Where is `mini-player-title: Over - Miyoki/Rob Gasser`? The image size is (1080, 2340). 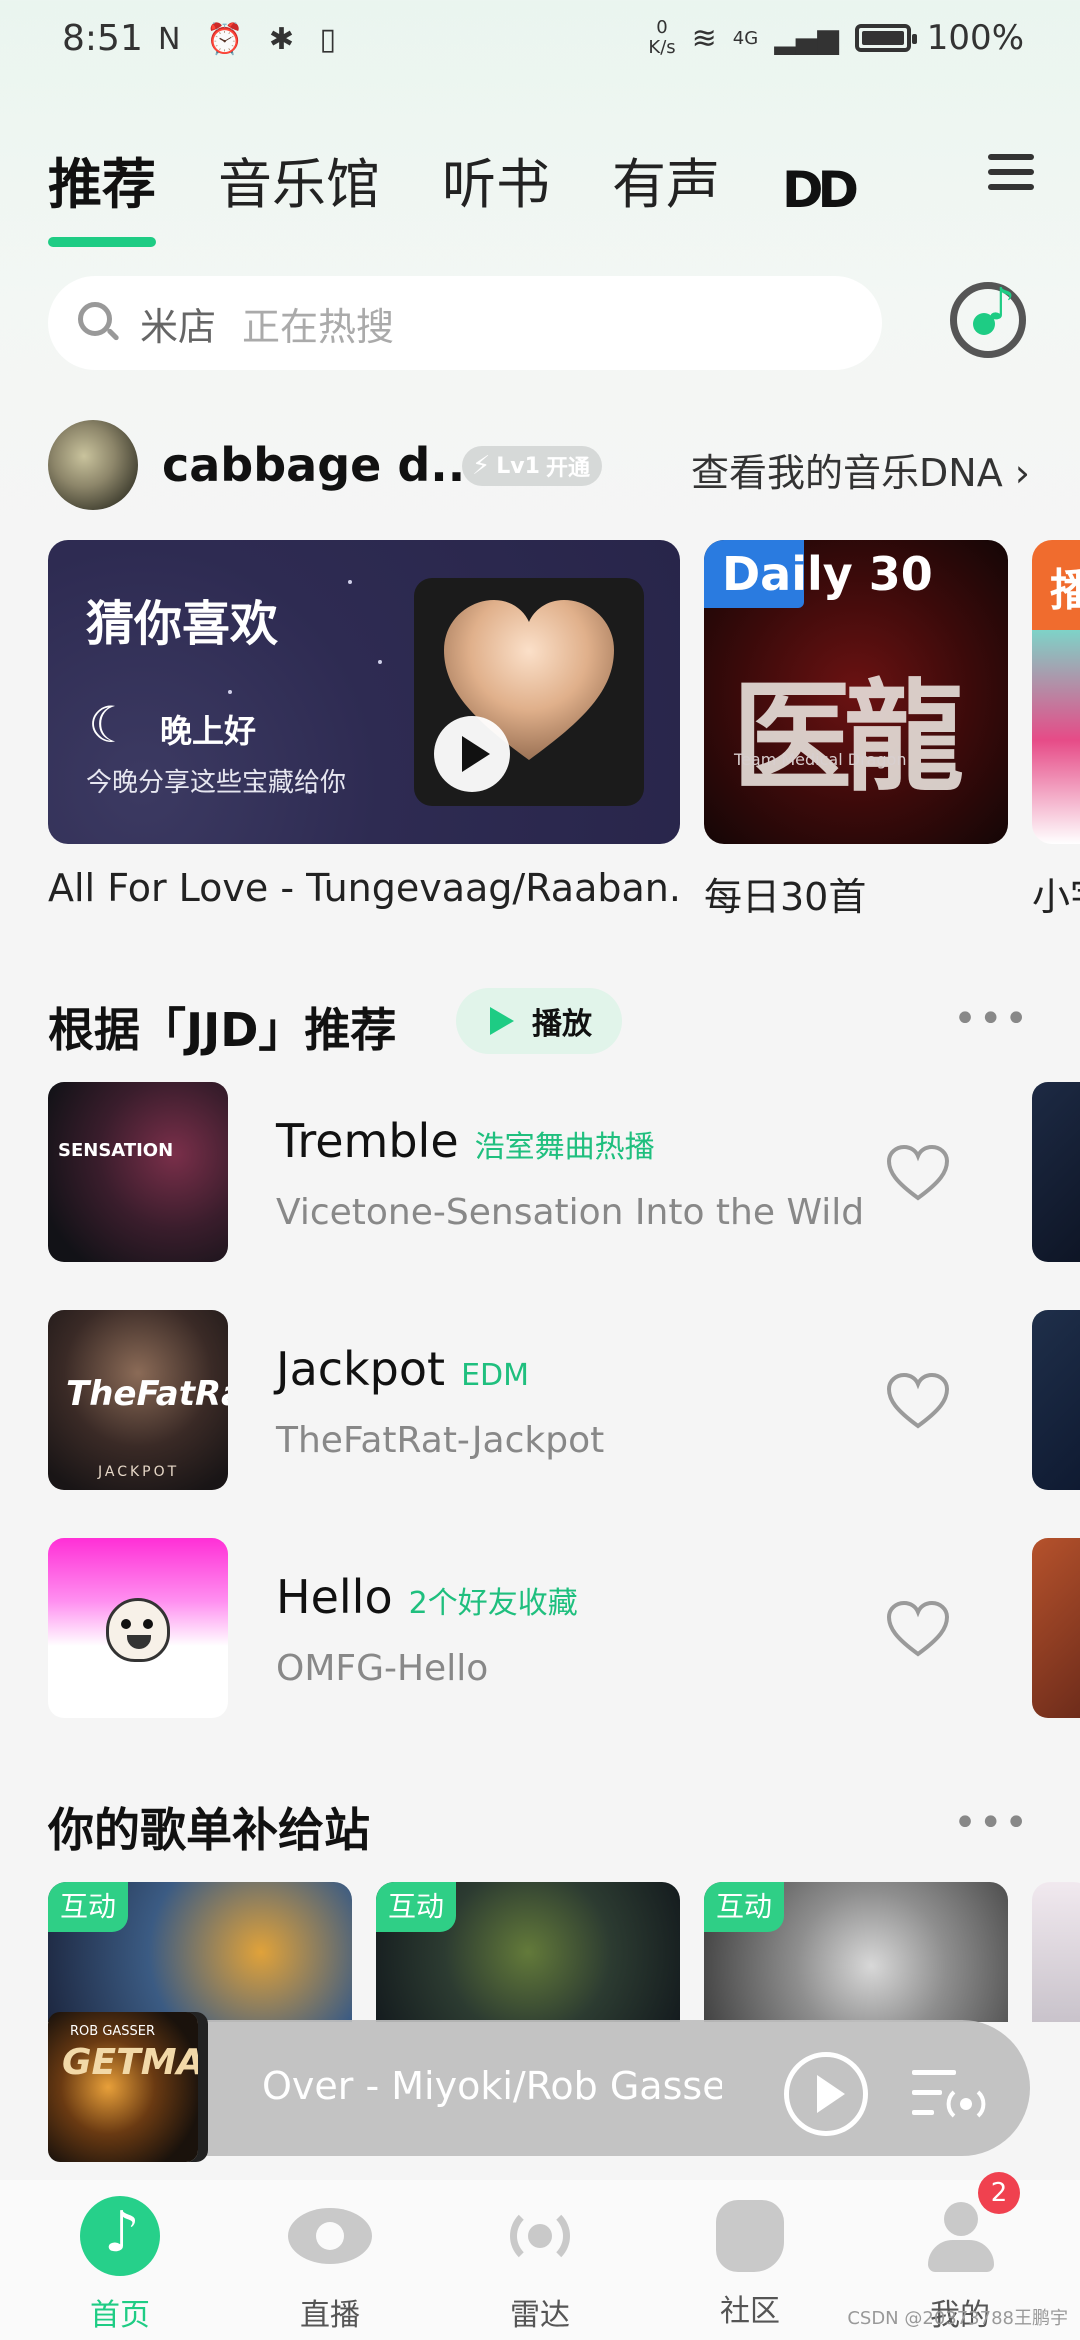 mini-player-title: Over - Miyoki/Rob Gasser is located at coordinates (492, 2086).